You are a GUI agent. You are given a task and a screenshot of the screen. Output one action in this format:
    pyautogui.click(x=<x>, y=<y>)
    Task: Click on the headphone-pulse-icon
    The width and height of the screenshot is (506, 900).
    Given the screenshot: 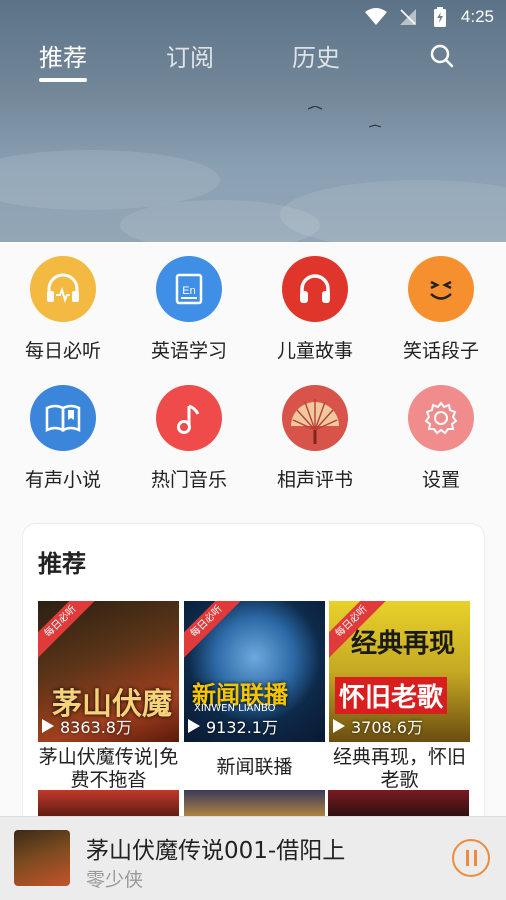 What is the action you would take?
    pyautogui.click(x=63, y=289)
    